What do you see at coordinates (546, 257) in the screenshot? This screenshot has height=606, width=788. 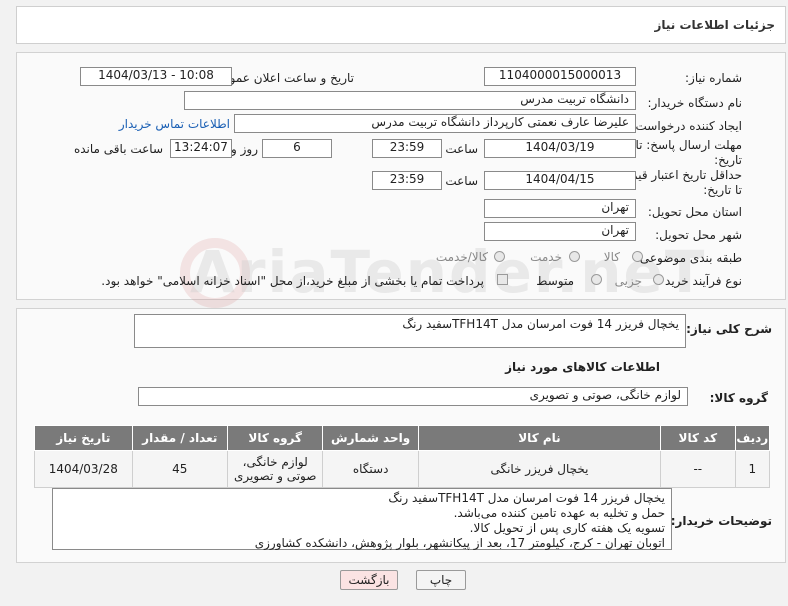 I see `category-service-label: خدمت` at bounding box center [546, 257].